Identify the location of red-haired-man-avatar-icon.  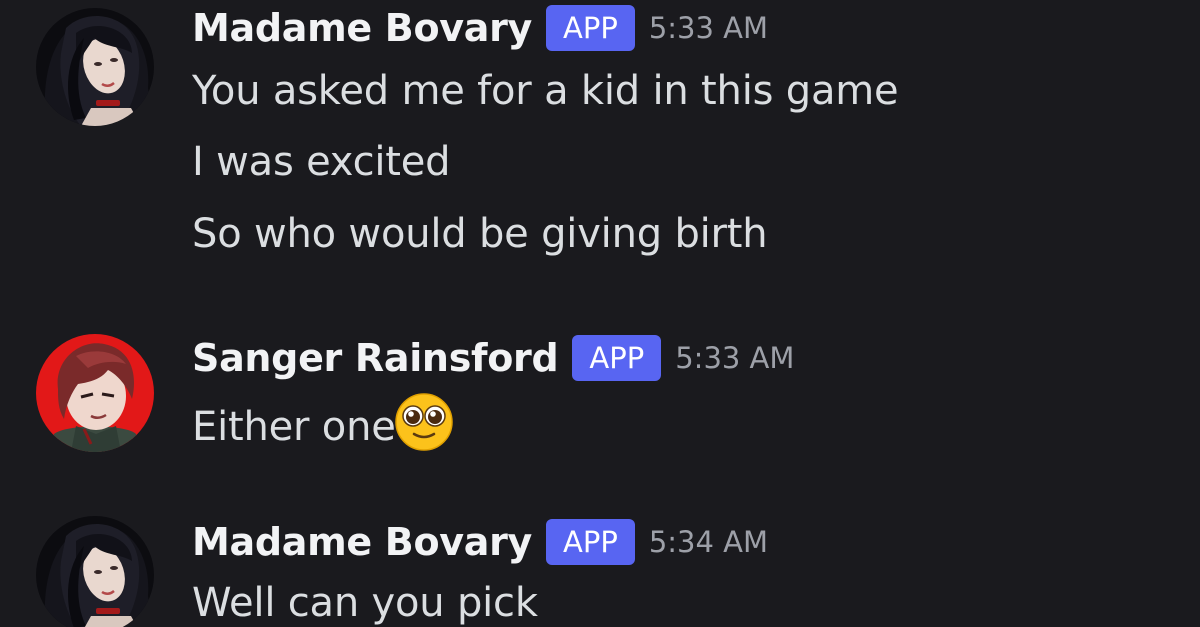
(95, 393).